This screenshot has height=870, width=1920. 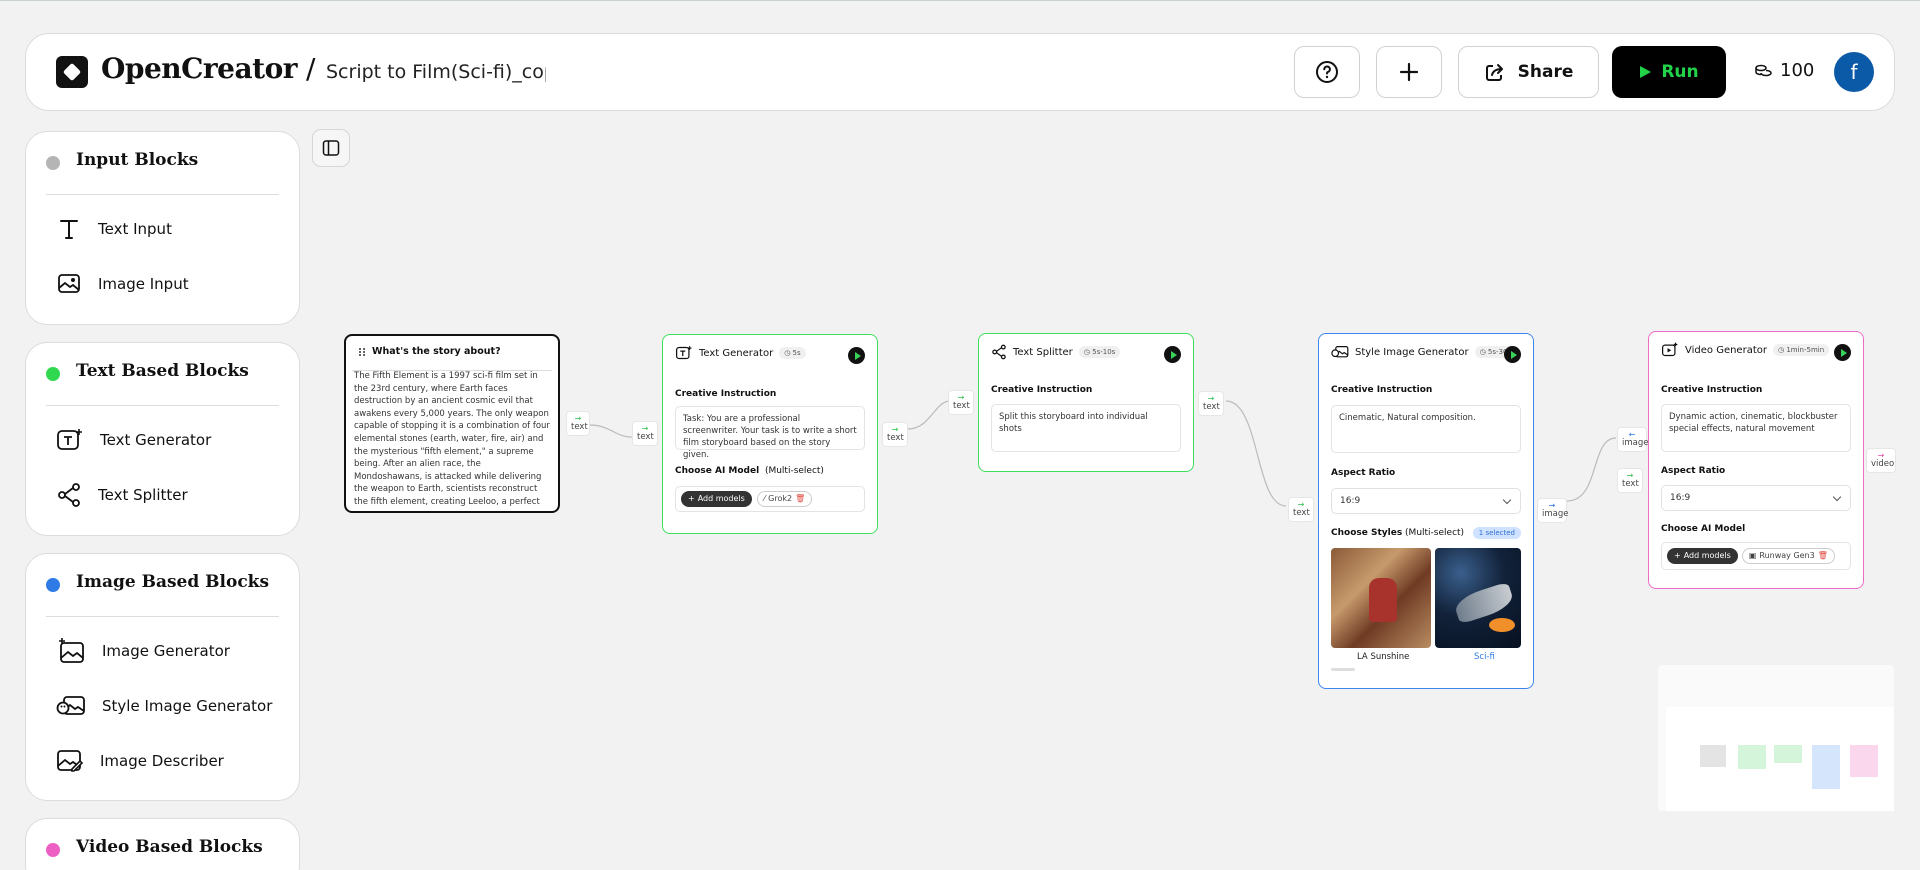 What do you see at coordinates (1502, 625) in the screenshot?
I see `flame-shape` at bounding box center [1502, 625].